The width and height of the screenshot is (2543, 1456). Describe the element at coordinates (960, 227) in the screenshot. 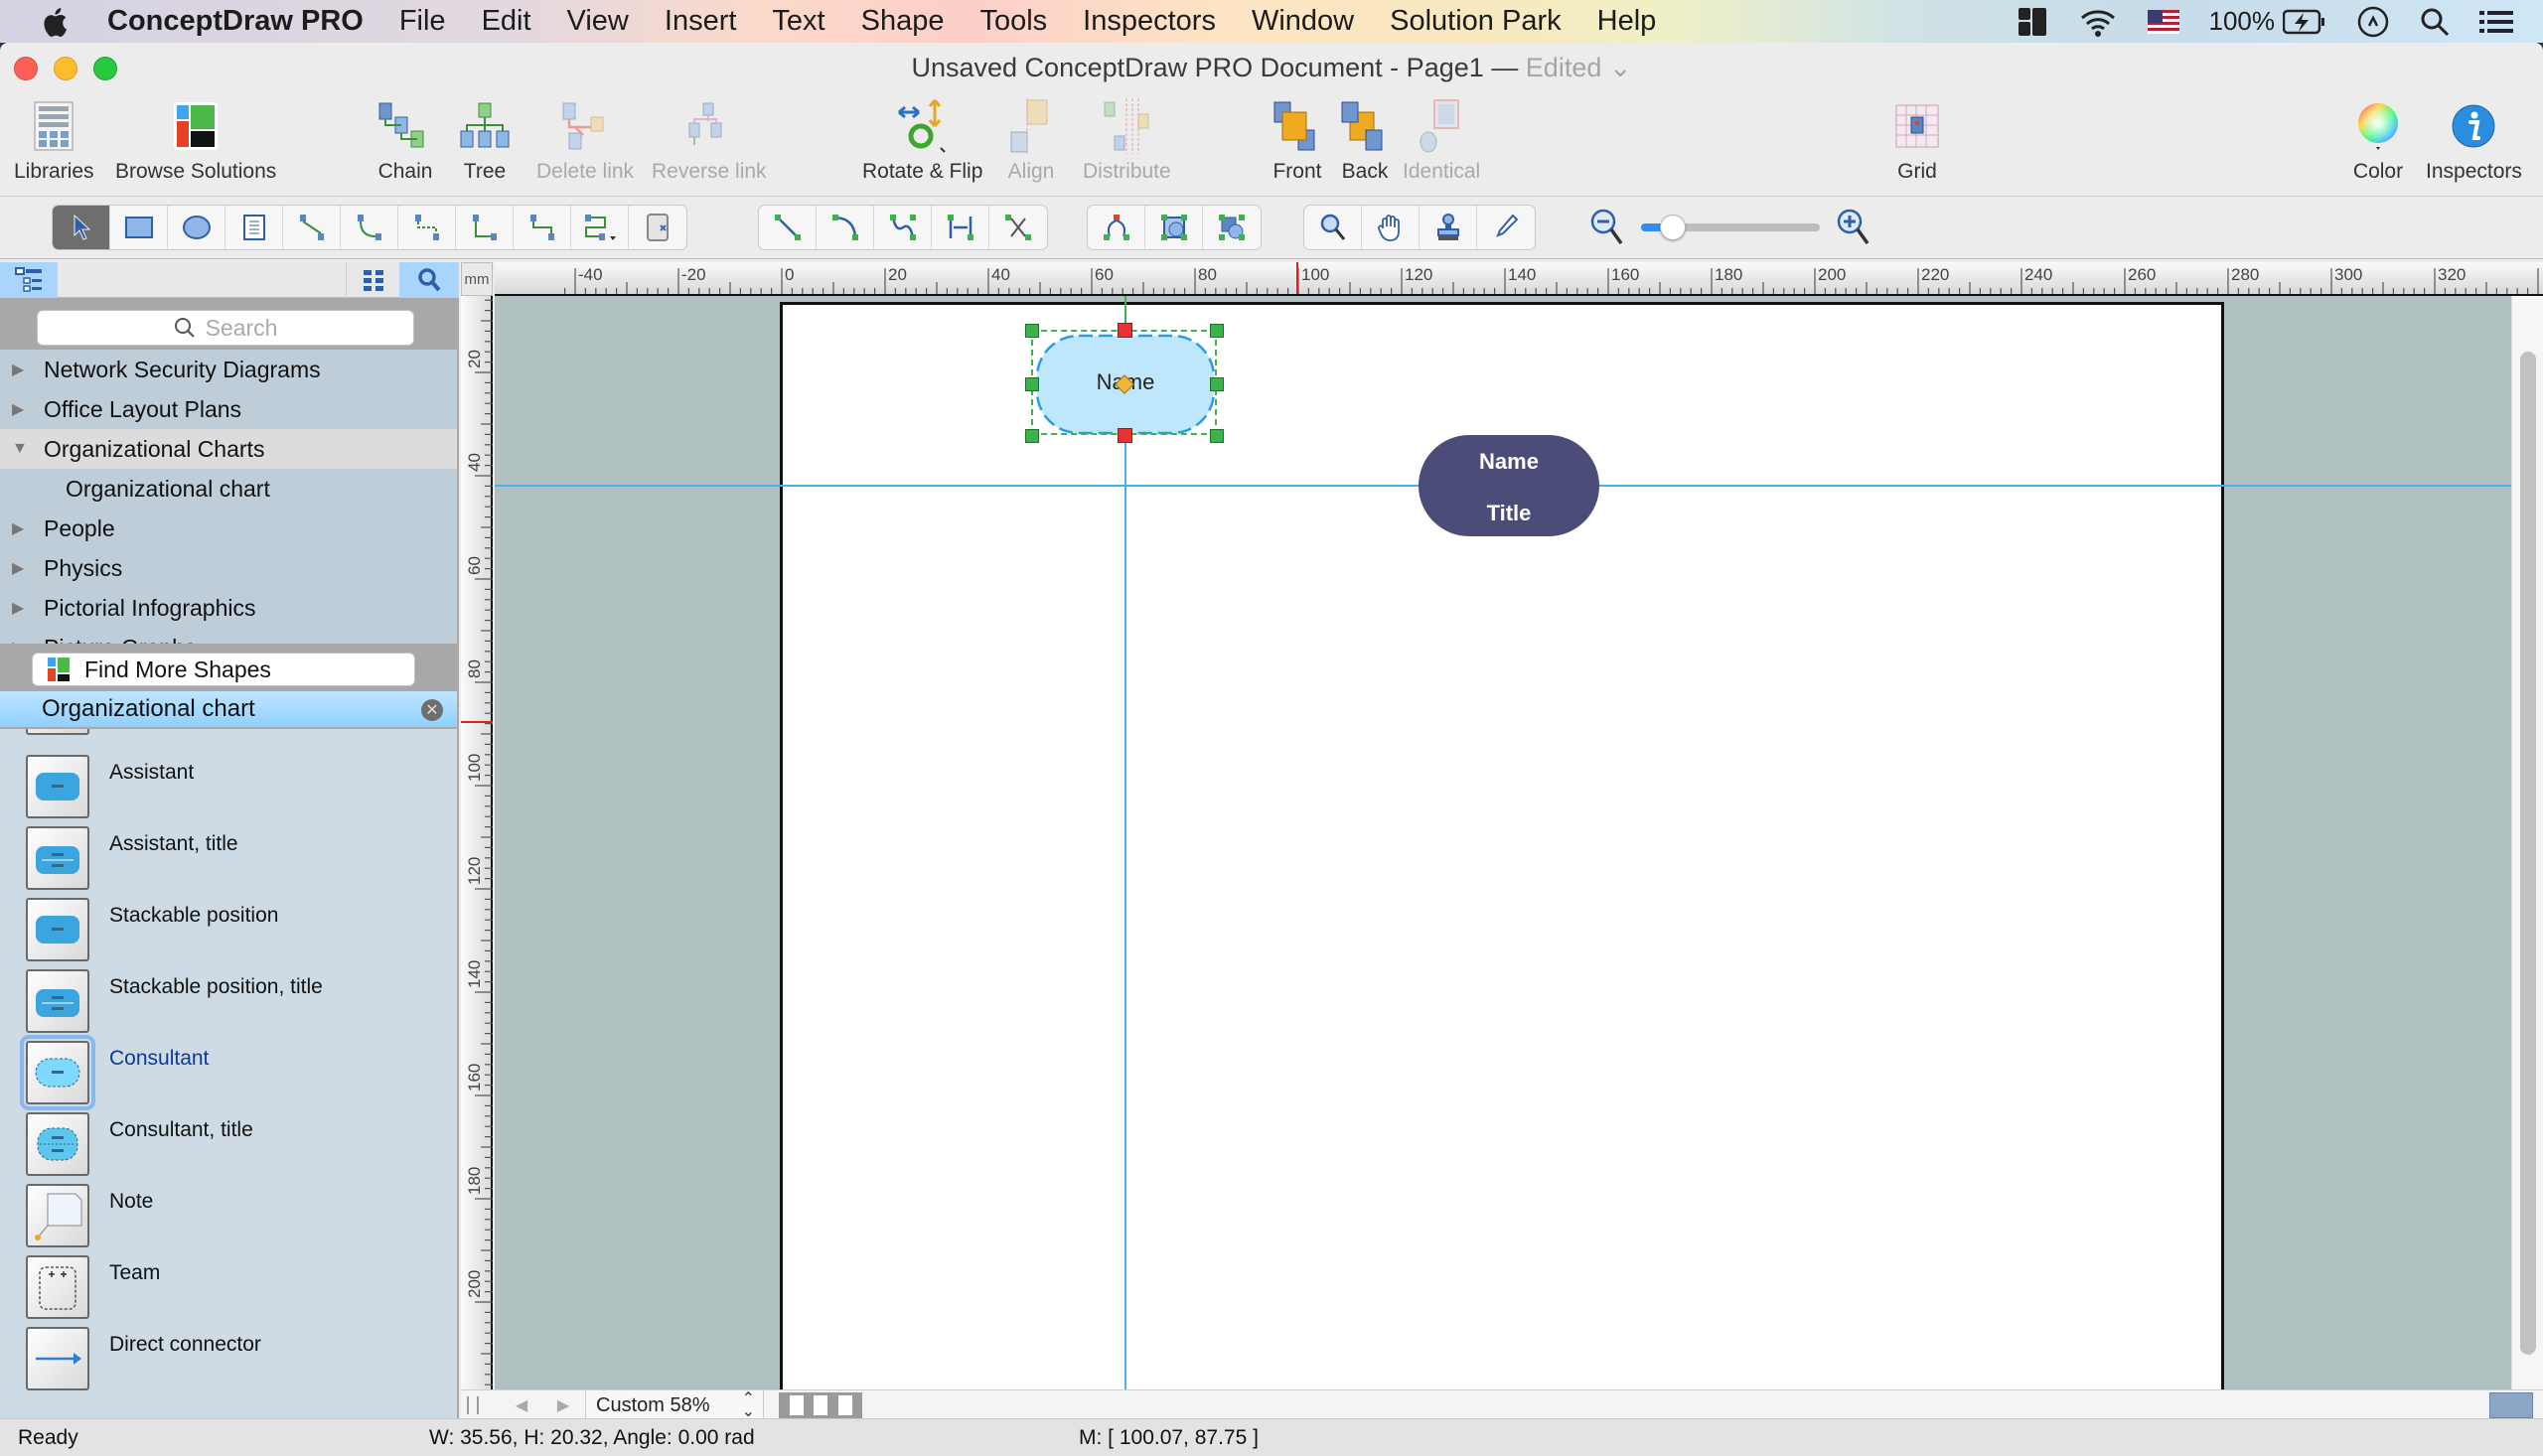

I see `polyline-tool` at that location.